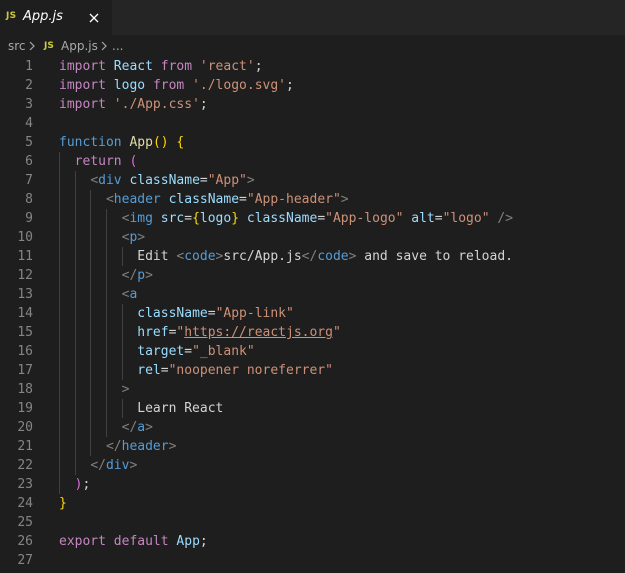 This screenshot has width=625, height=573. What do you see at coordinates (312, 237) in the screenshot?
I see `code-line: 10 <p>` at bounding box center [312, 237].